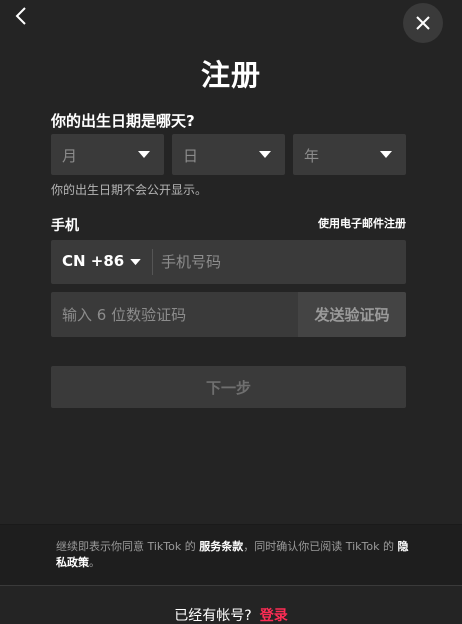  What do you see at coordinates (274, 616) in the screenshot?
I see `login-link: 登录` at bounding box center [274, 616].